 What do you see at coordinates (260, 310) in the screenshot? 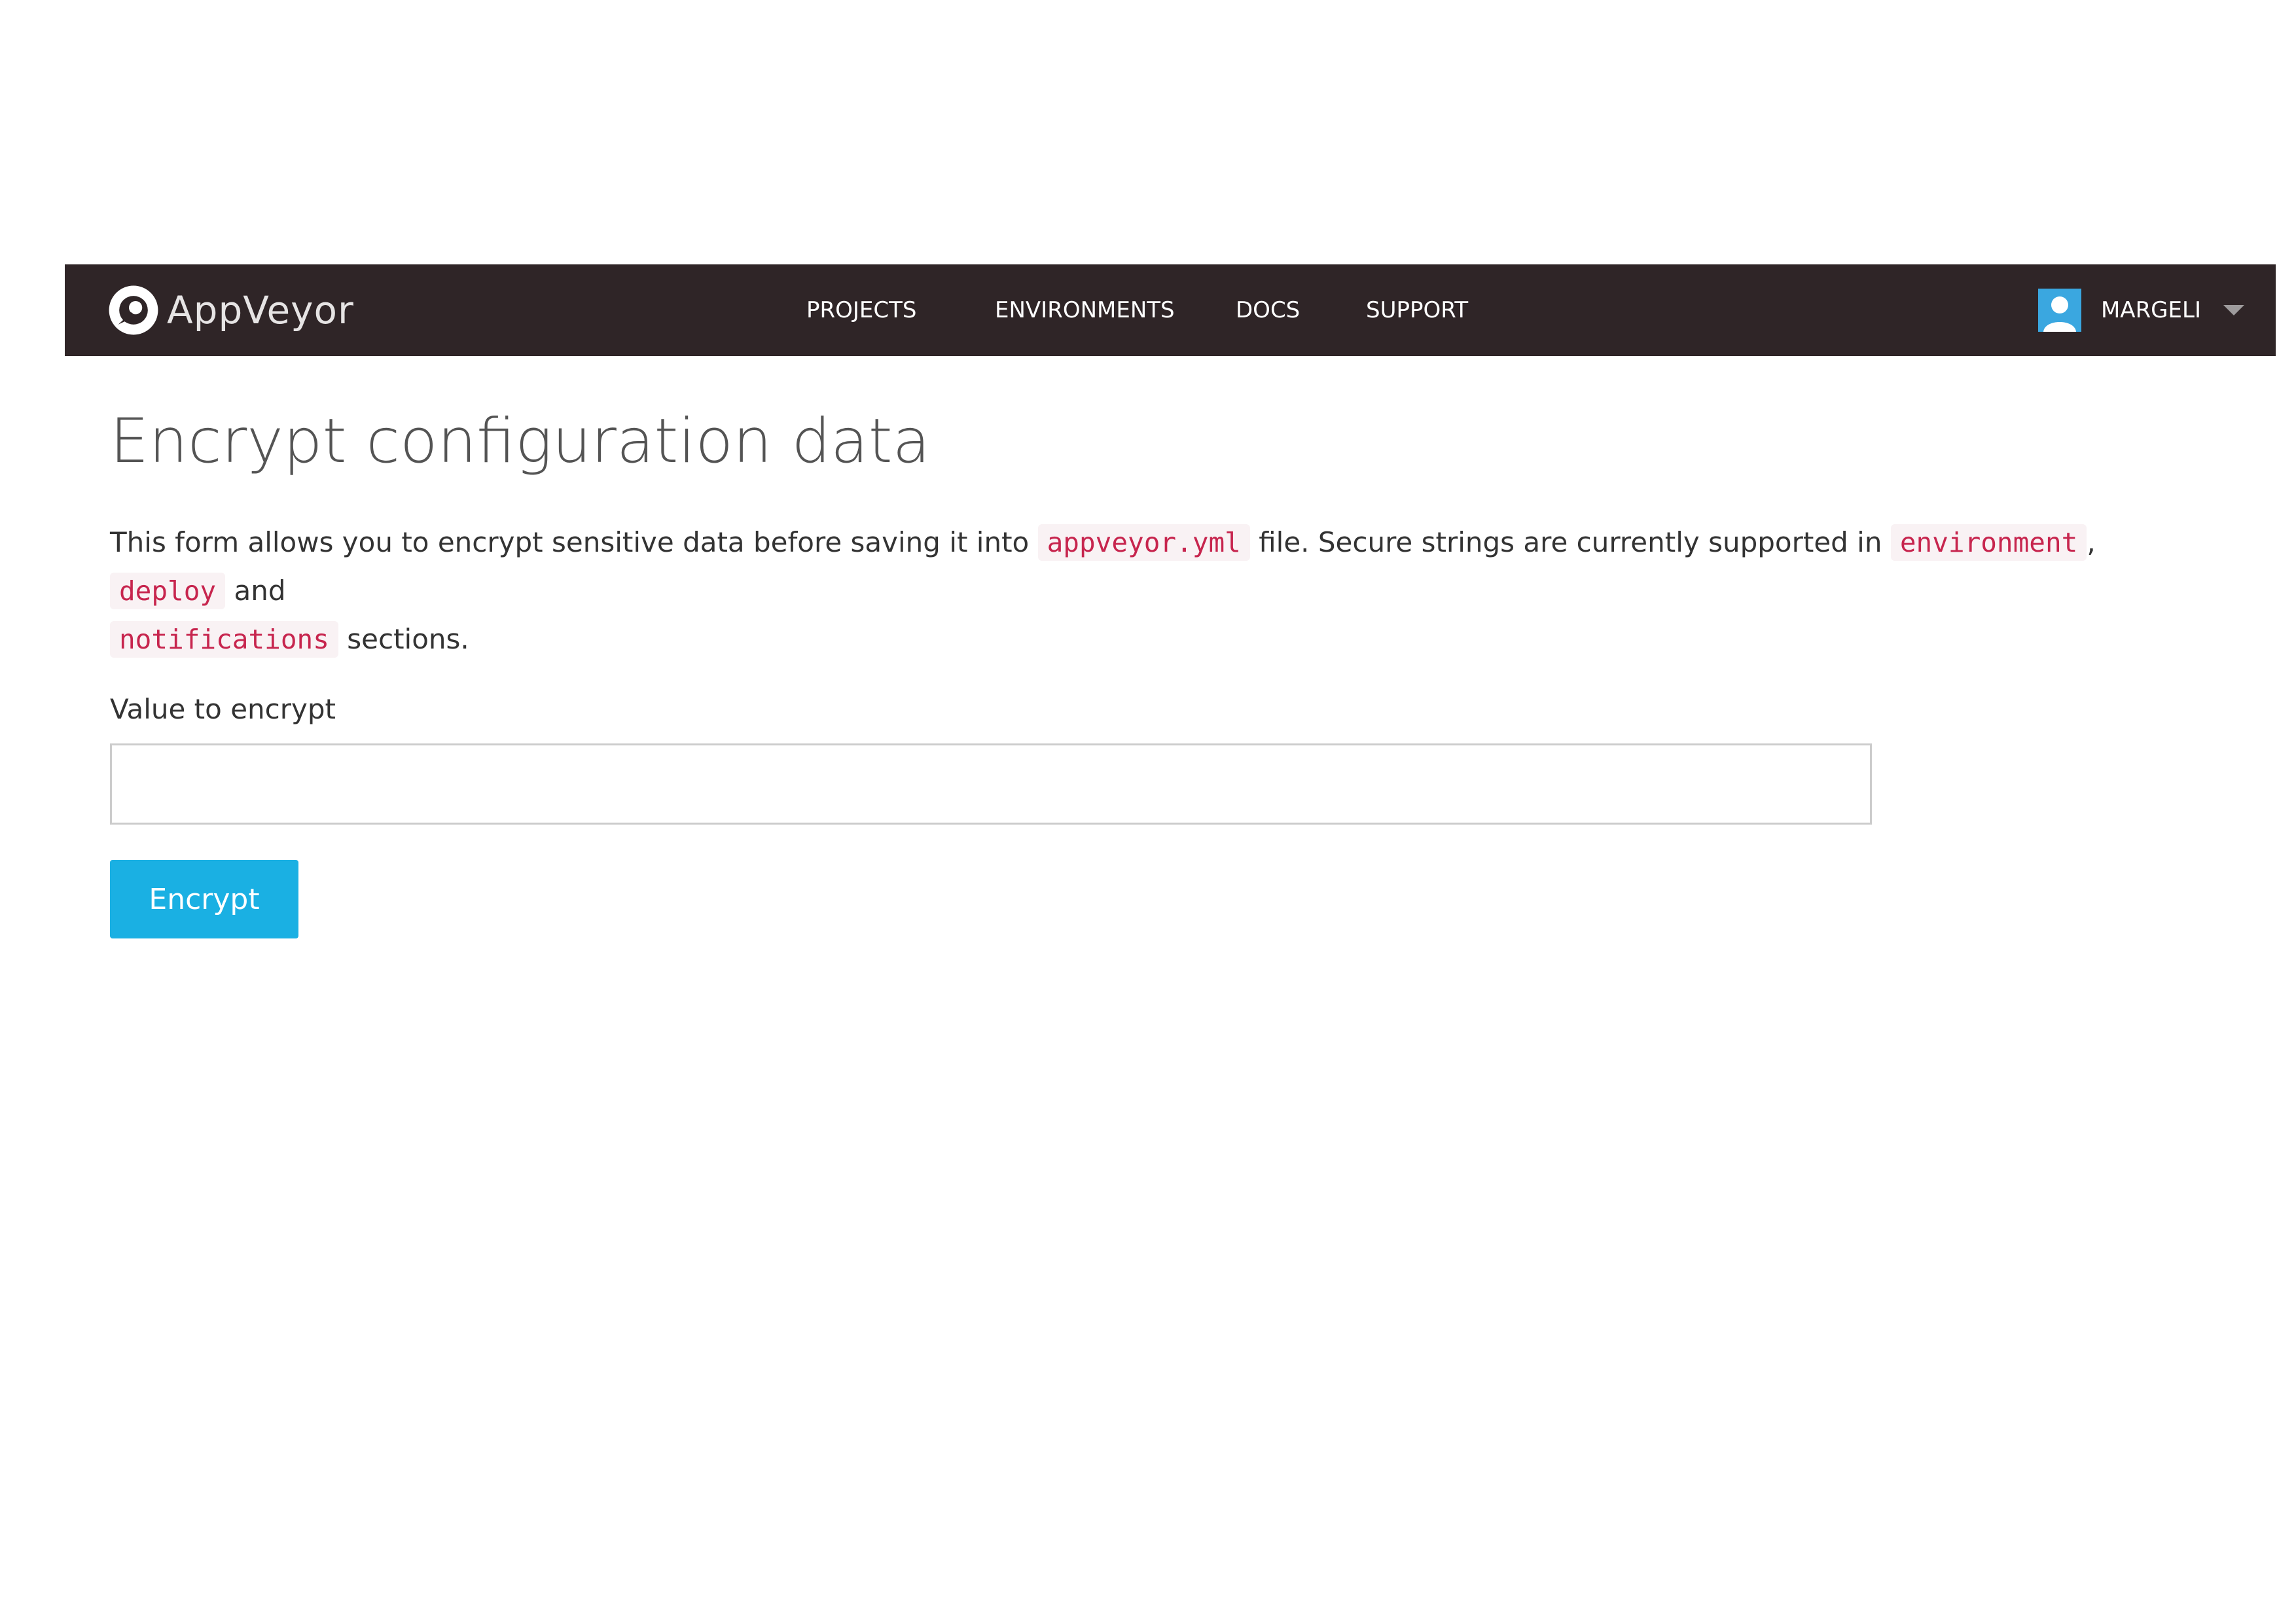
I see `brand-name: AppVeyor` at bounding box center [260, 310].